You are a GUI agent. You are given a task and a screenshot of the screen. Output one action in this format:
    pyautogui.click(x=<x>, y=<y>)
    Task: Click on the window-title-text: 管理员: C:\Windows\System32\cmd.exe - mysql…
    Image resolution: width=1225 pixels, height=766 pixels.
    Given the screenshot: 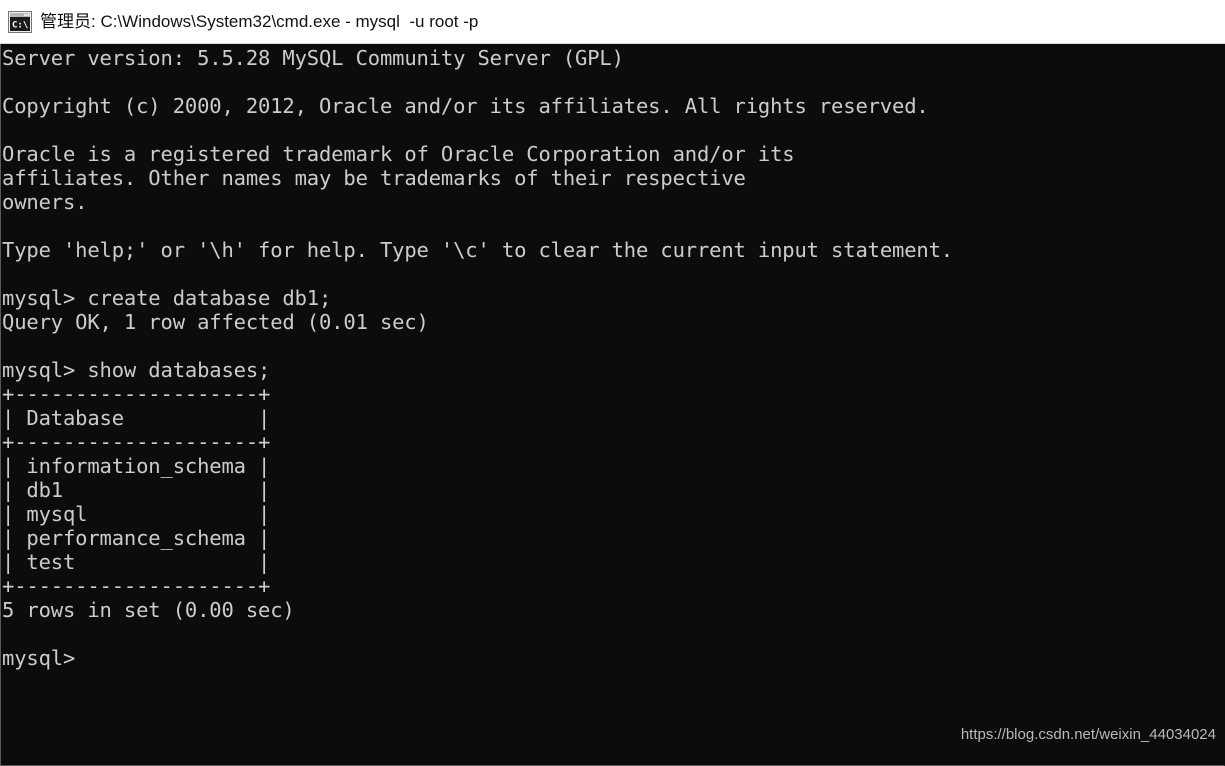 What is the action you would take?
    pyautogui.click(x=259, y=21)
    